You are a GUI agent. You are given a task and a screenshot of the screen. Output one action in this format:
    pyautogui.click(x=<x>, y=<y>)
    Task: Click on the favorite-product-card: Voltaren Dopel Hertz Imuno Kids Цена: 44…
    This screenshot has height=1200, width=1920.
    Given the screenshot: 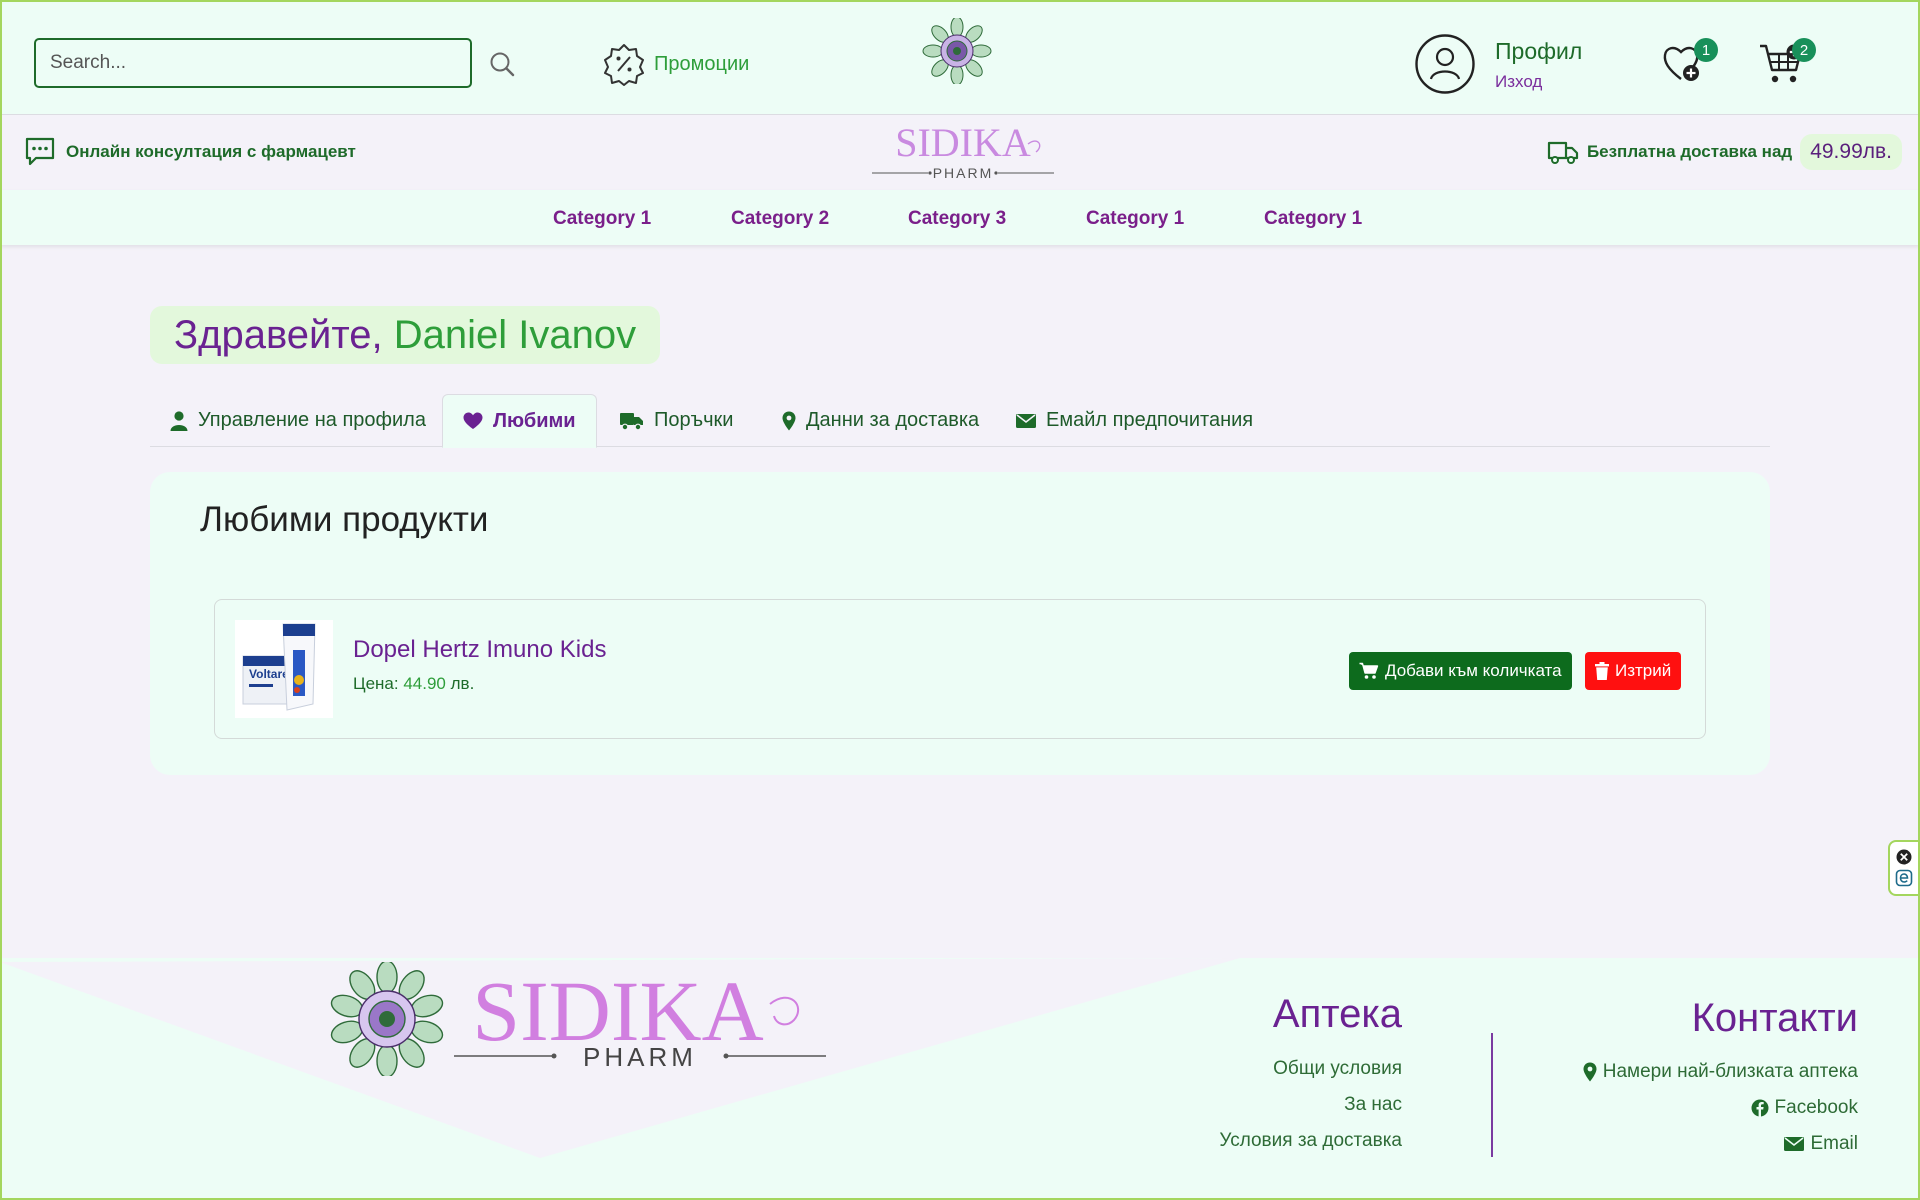 What is the action you would take?
    pyautogui.click(x=960, y=669)
    